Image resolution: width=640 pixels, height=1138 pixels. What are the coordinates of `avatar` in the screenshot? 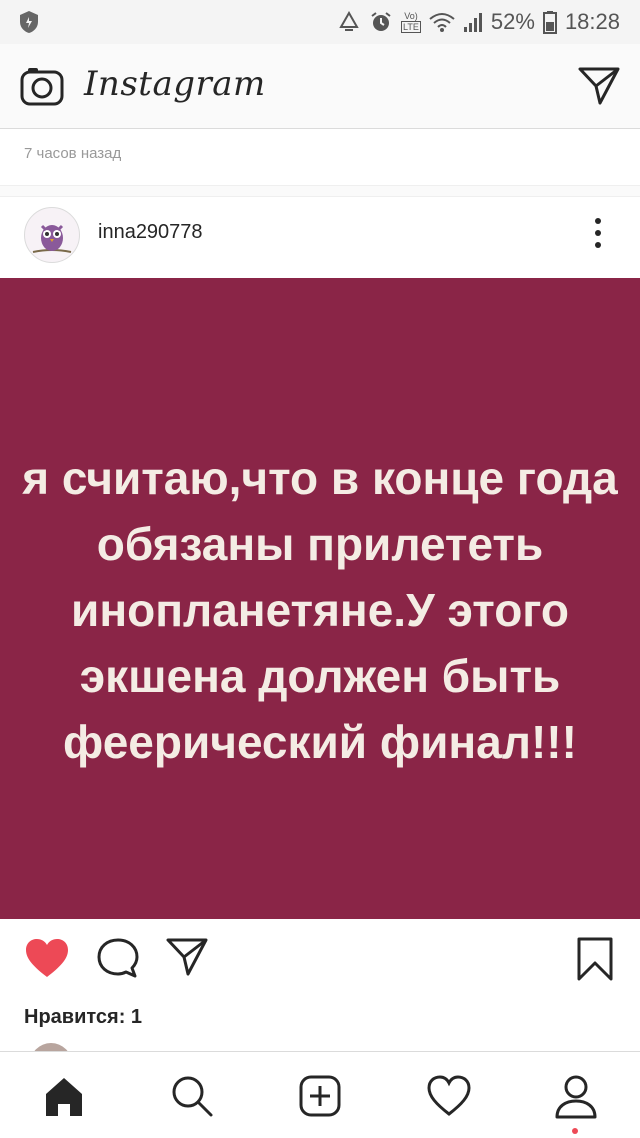 It's located at (52, 235).